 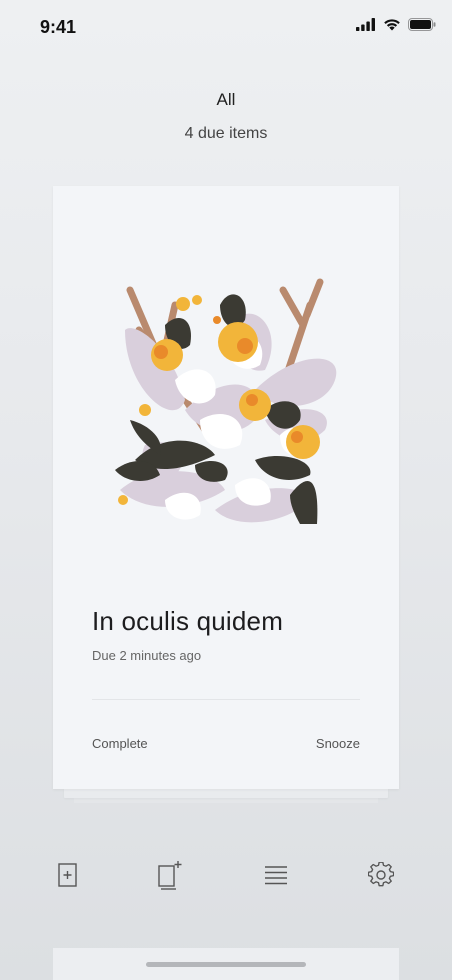 I want to click on add-card-button, so click(x=68, y=875).